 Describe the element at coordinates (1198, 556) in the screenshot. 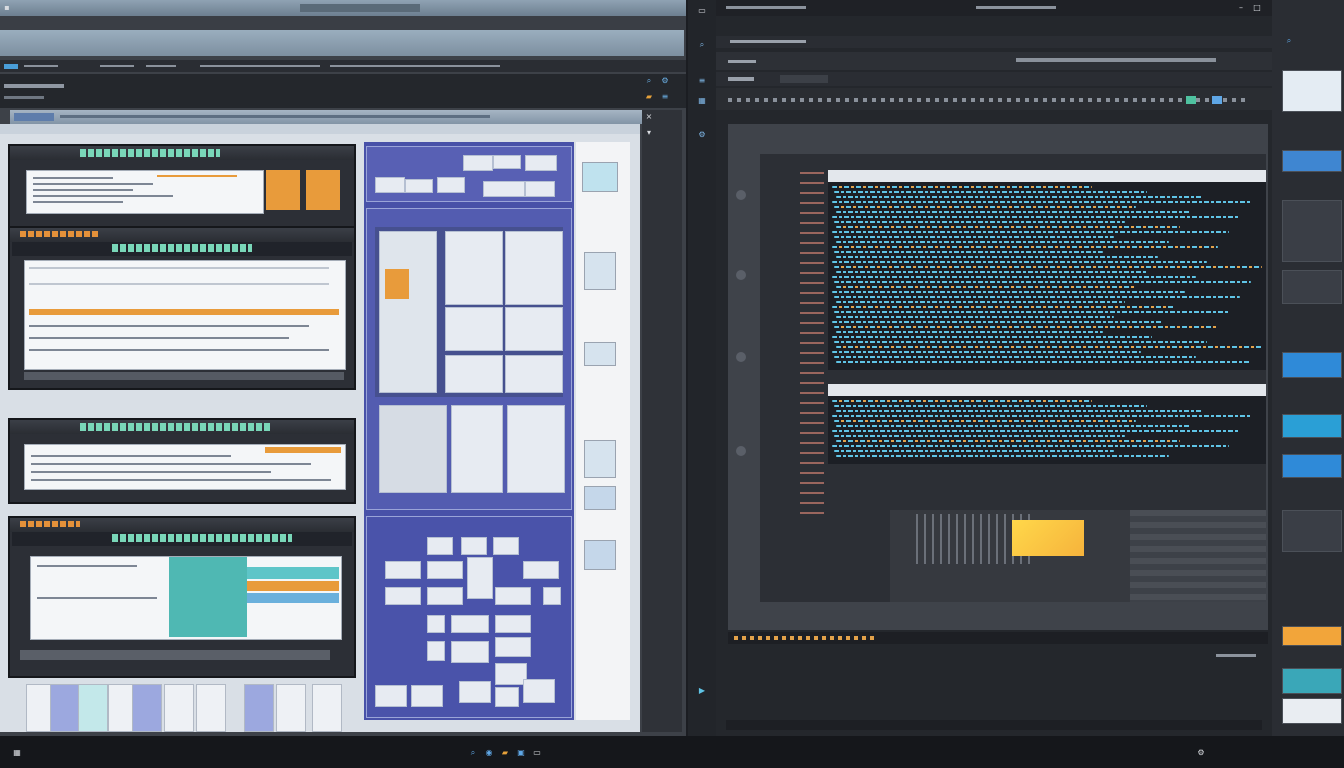

I see `properties-list` at that location.